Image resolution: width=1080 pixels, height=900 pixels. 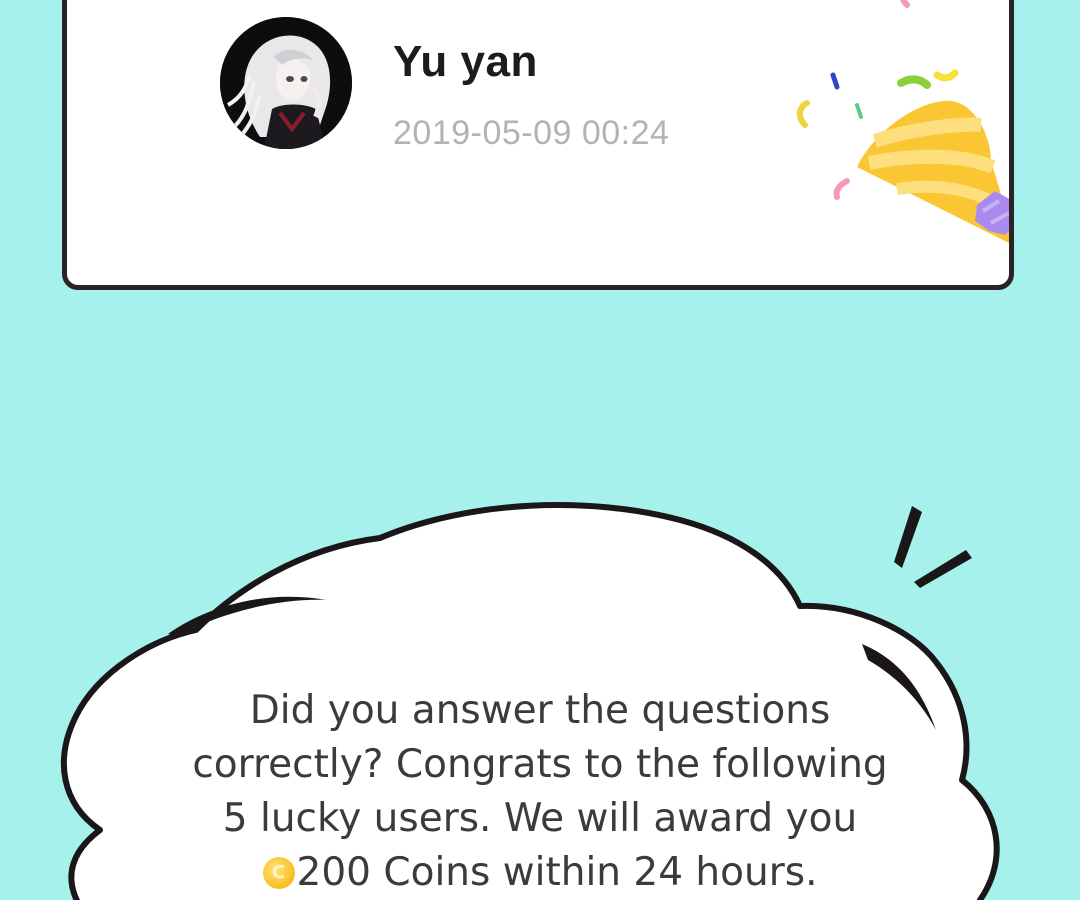 What do you see at coordinates (557, 872) in the screenshot?
I see `reward-text: 200 Coins within 24 hours.` at bounding box center [557, 872].